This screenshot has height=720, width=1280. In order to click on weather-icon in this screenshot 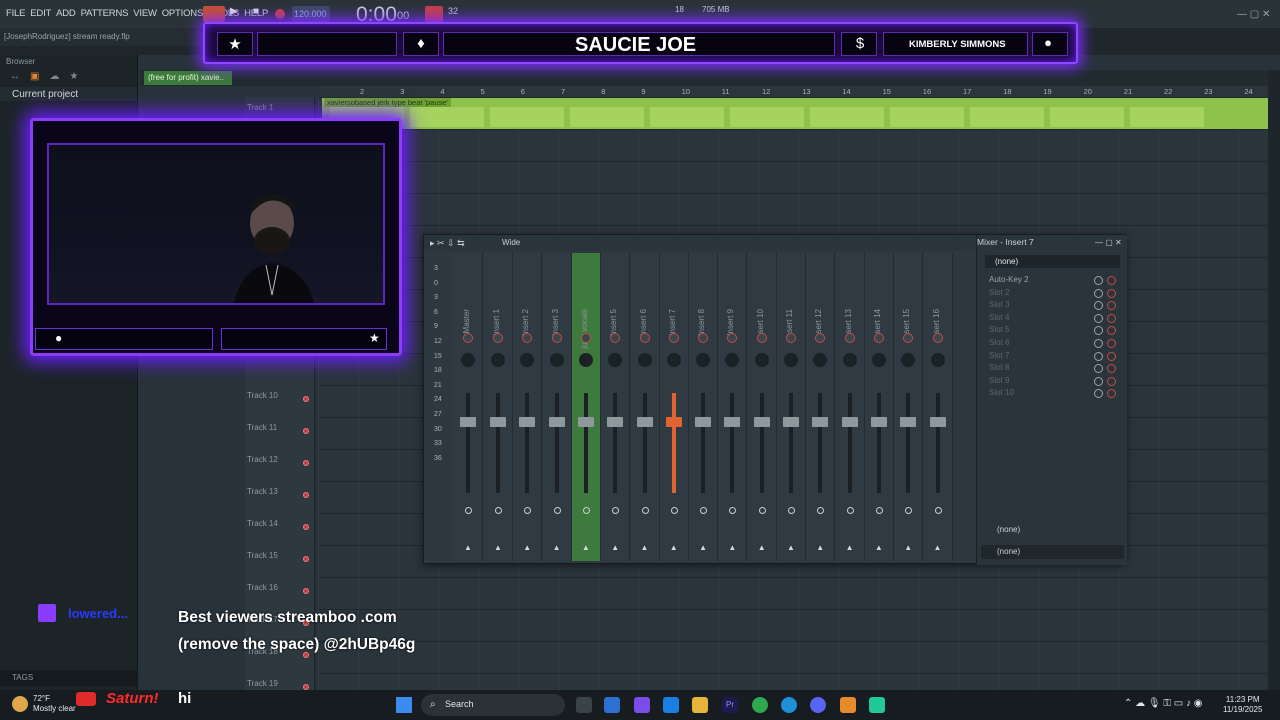, I will do `click(20, 704)`.